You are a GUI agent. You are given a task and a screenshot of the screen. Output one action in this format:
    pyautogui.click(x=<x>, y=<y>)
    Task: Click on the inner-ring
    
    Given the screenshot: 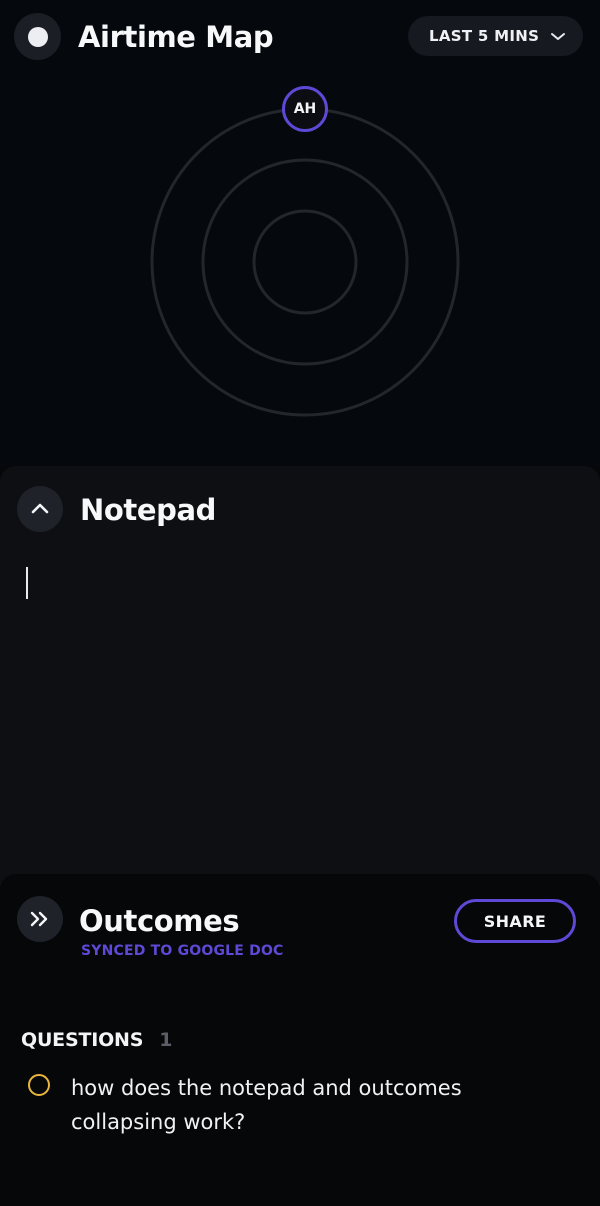 What is the action you would take?
    pyautogui.click(x=305, y=262)
    